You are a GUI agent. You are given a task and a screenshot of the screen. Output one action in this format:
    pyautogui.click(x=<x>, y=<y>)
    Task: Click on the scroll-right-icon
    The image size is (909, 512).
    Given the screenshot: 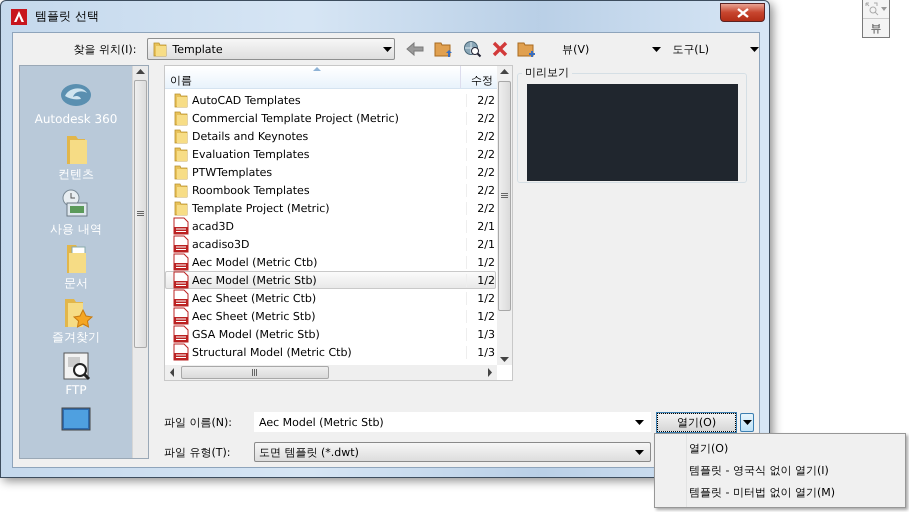 What is the action you would take?
    pyautogui.click(x=490, y=372)
    